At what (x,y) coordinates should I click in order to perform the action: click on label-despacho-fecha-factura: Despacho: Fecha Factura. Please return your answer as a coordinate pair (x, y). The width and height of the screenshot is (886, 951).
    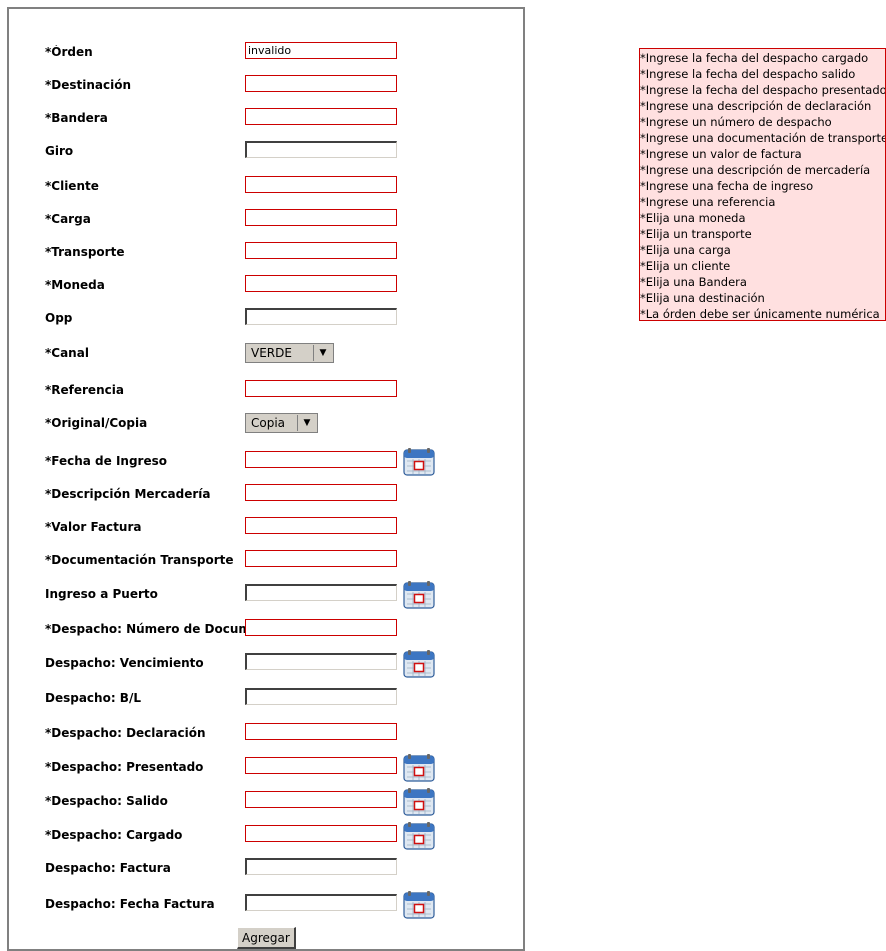
    Looking at the image, I should click on (130, 904).